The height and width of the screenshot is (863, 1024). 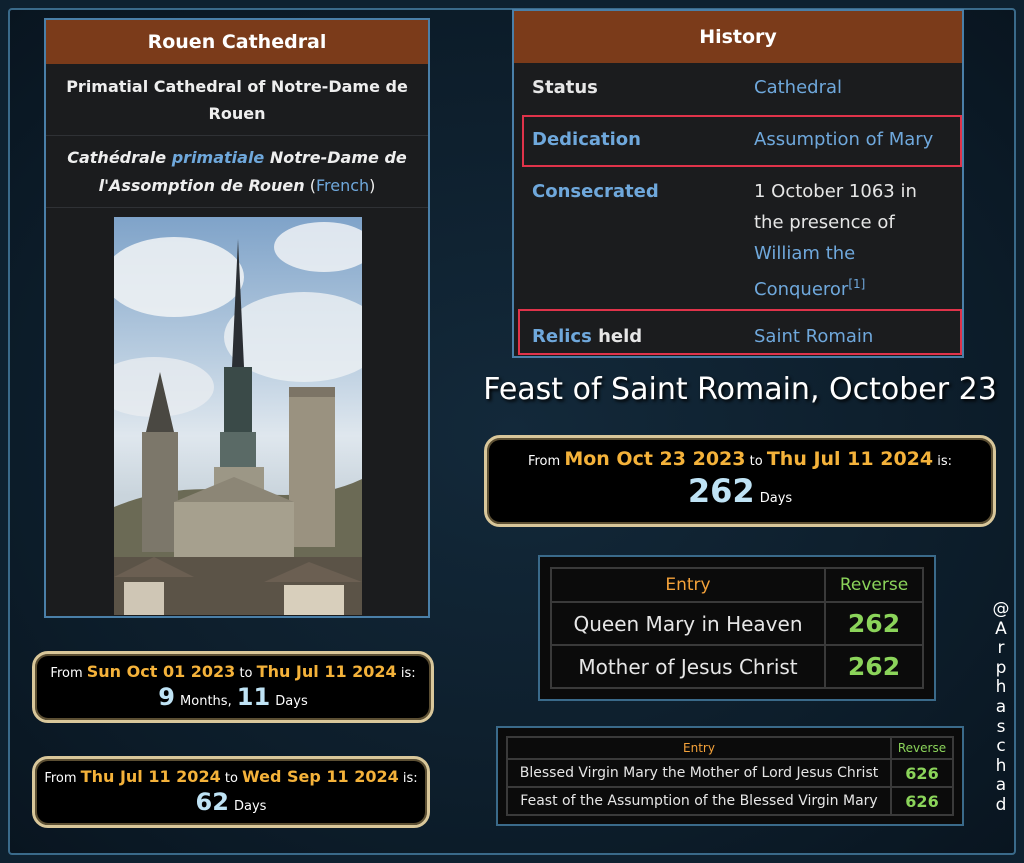 I want to click on status-label: Status, so click(x=565, y=87).